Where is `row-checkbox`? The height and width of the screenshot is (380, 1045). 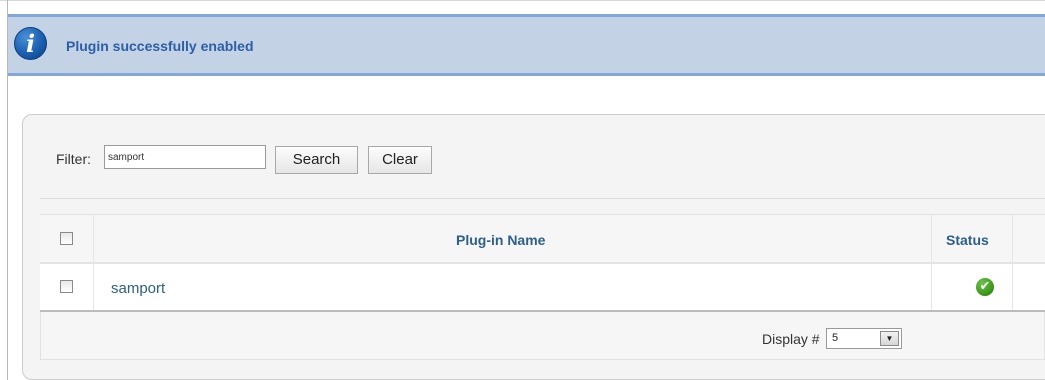 row-checkbox is located at coordinates (66, 286).